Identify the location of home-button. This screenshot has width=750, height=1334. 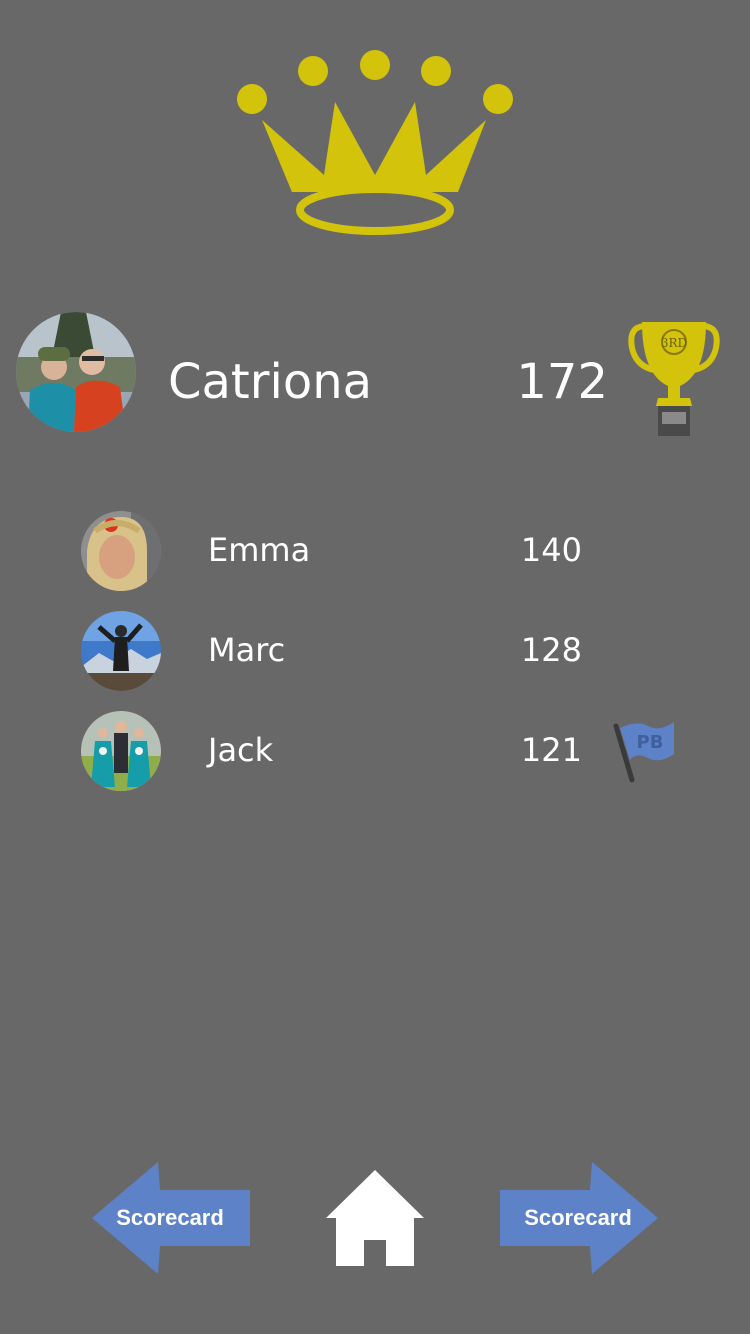
(375, 1218).